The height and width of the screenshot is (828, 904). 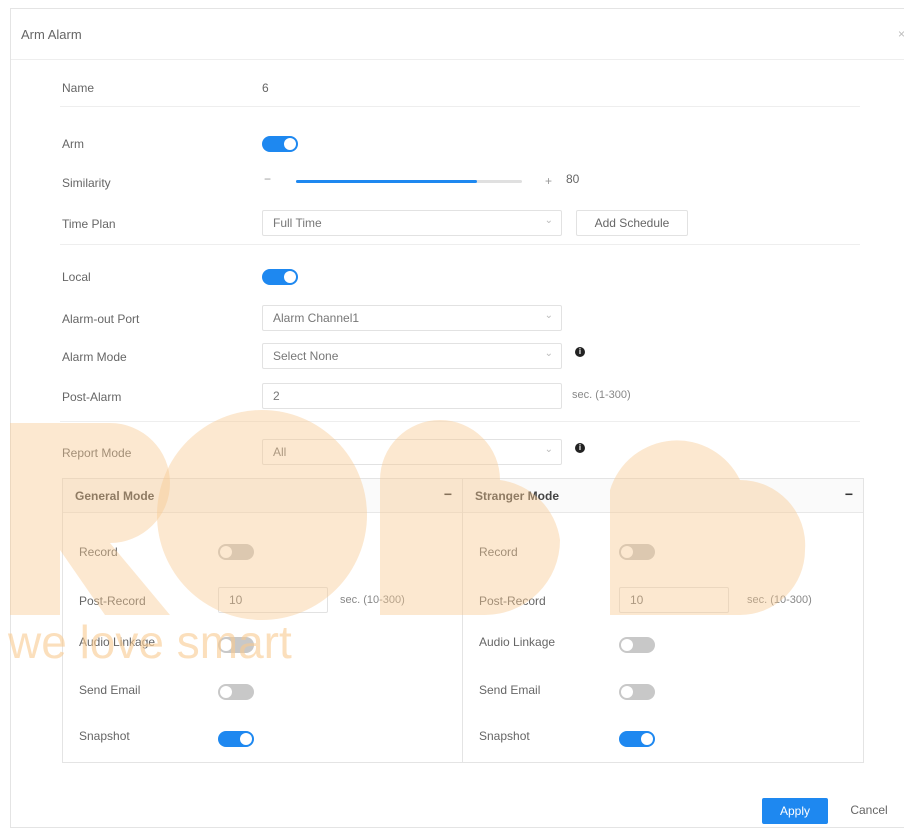 What do you see at coordinates (101, 319) in the screenshot?
I see `alarm-out-port-label: Alarm-out Port` at bounding box center [101, 319].